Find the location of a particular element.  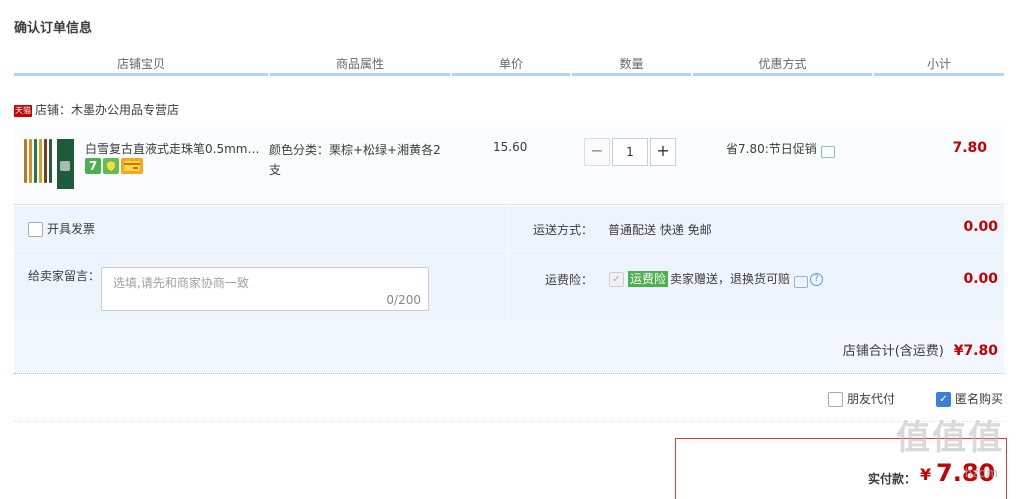

tmall-badge-icon: 天猫 is located at coordinates (23, 110).